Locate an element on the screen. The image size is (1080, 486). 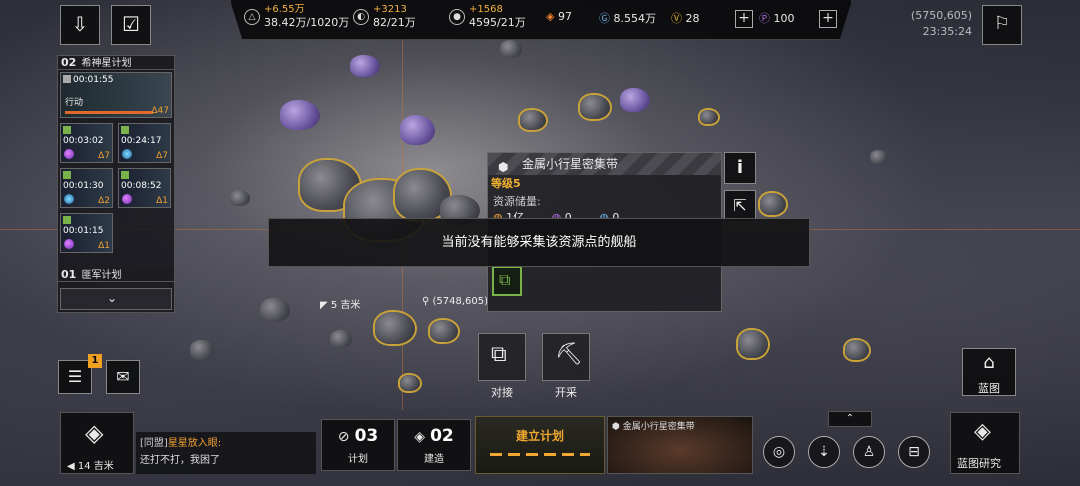
task-card: 00:08:52 Δ1 is located at coordinates (144, 188).